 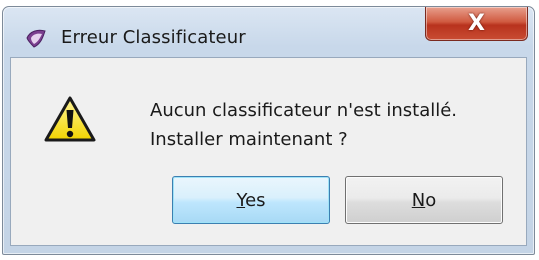 I want to click on close-button: X, so click(x=476, y=24).